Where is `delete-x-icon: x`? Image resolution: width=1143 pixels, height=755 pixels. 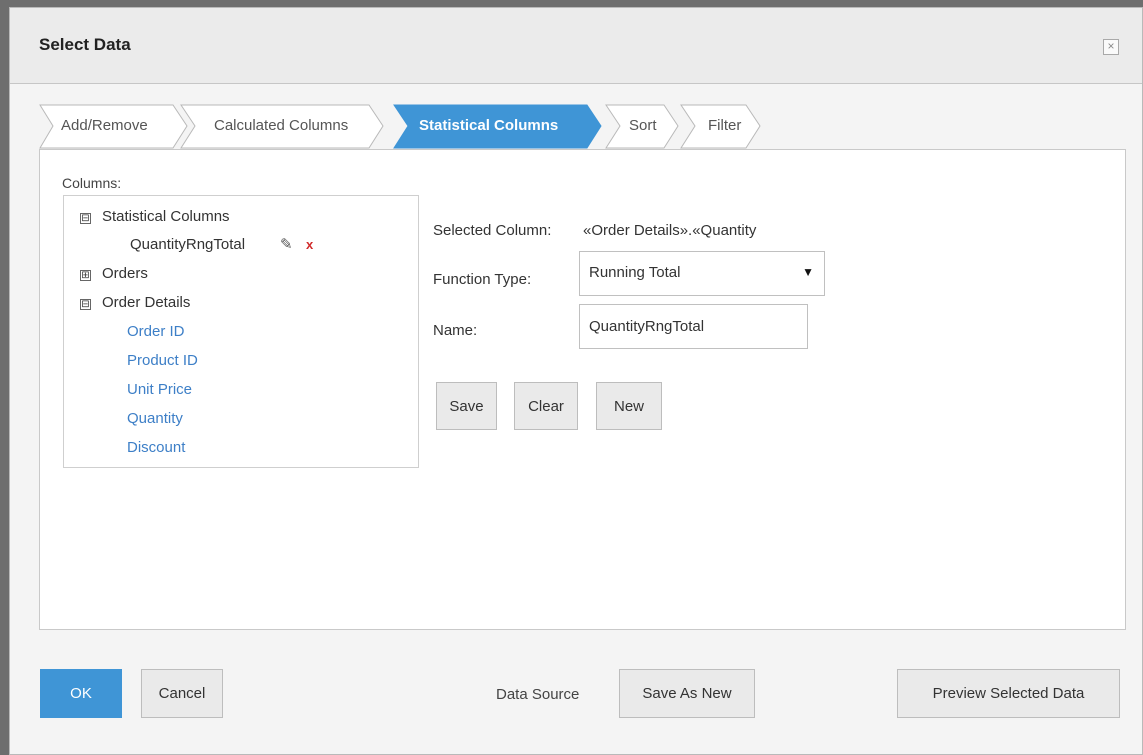
delete-x-icon: x is located at coordinates (309, 244).